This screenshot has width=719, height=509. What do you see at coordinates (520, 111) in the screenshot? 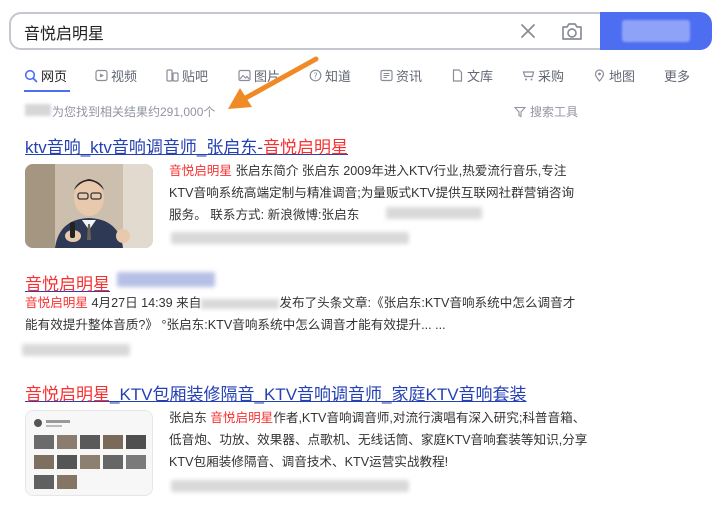
I see `filter-icon` at bounding box center [520, 111].